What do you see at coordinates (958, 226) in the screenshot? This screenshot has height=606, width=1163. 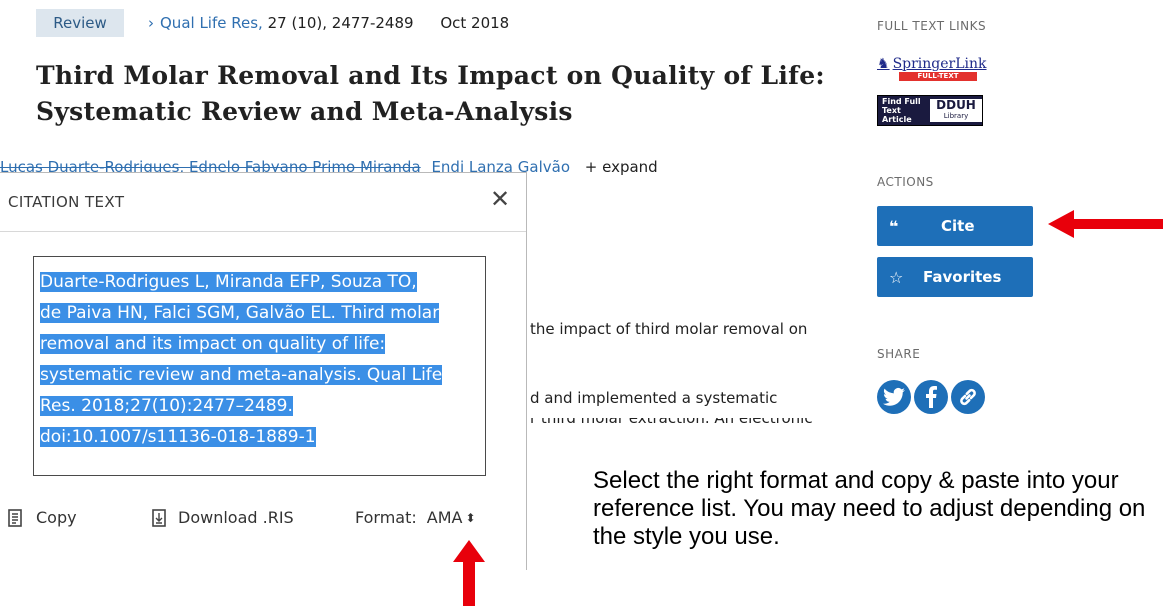 I see `cite-button-label: Cite` at bounding box center [958, 226].